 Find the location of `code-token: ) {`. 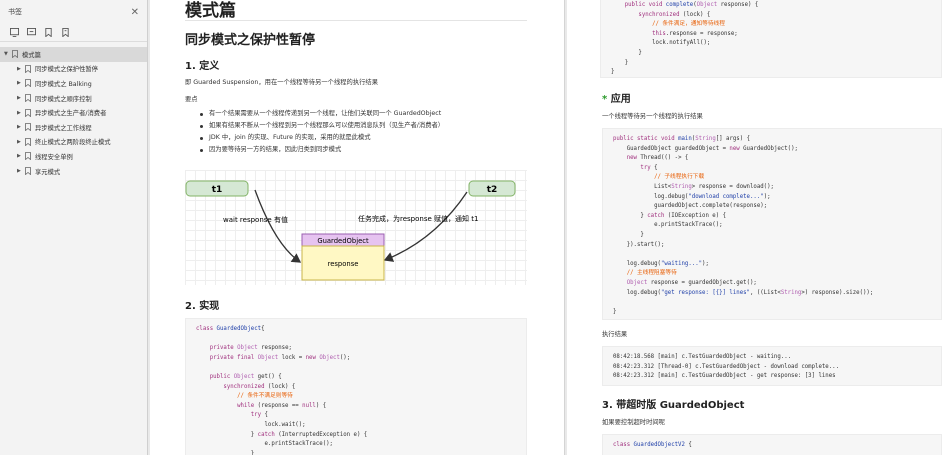

code-token: ) { is located at coordinates (321, 405).